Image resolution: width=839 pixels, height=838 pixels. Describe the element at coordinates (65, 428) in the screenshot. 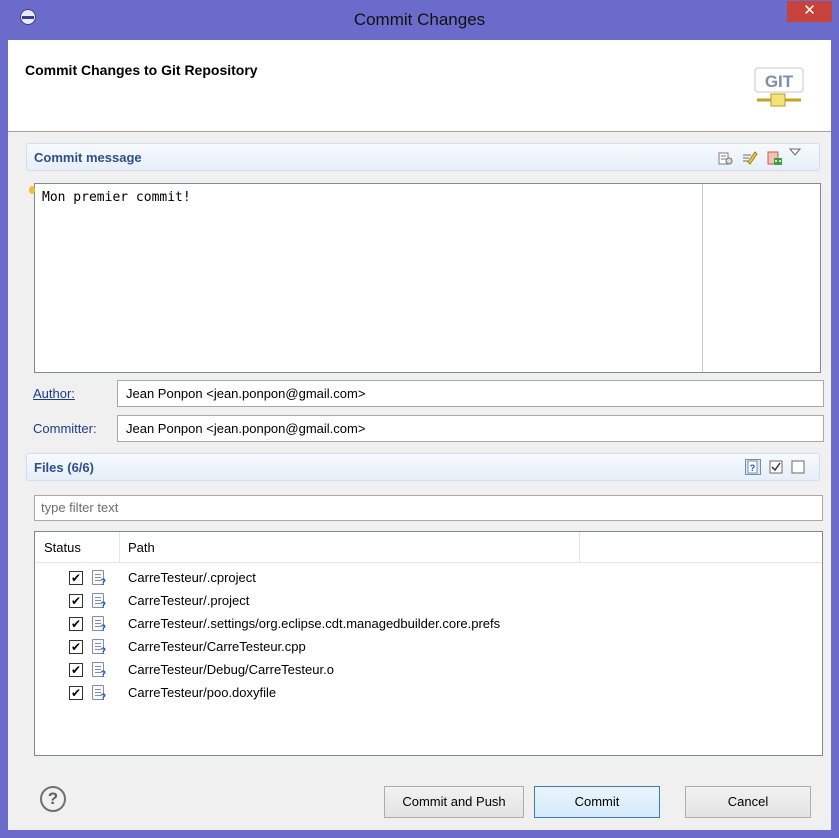

I see `committer-label: Committer:` at that location.